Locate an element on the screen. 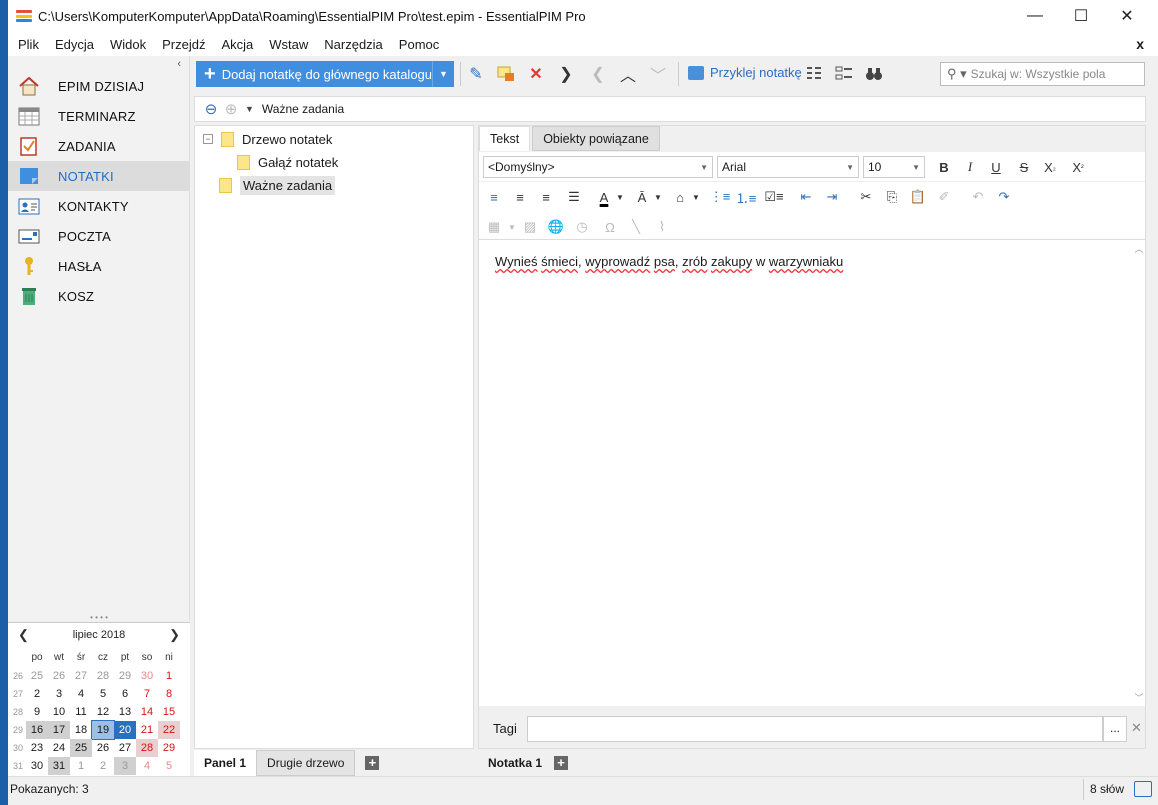  sidebar-item-epim-dzisiaj: EPIM DZISIAJ is located at coordinates (99, 86).